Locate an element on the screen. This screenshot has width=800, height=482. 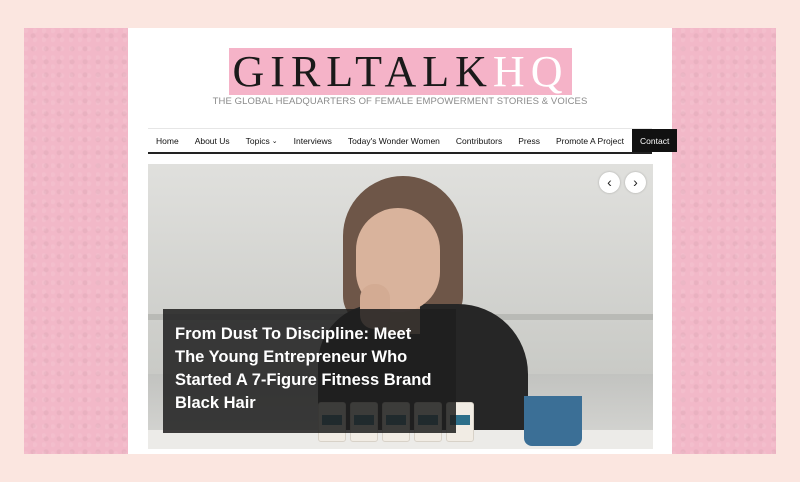
logo-hq-text: HQ is located at coordinates (530, 71).